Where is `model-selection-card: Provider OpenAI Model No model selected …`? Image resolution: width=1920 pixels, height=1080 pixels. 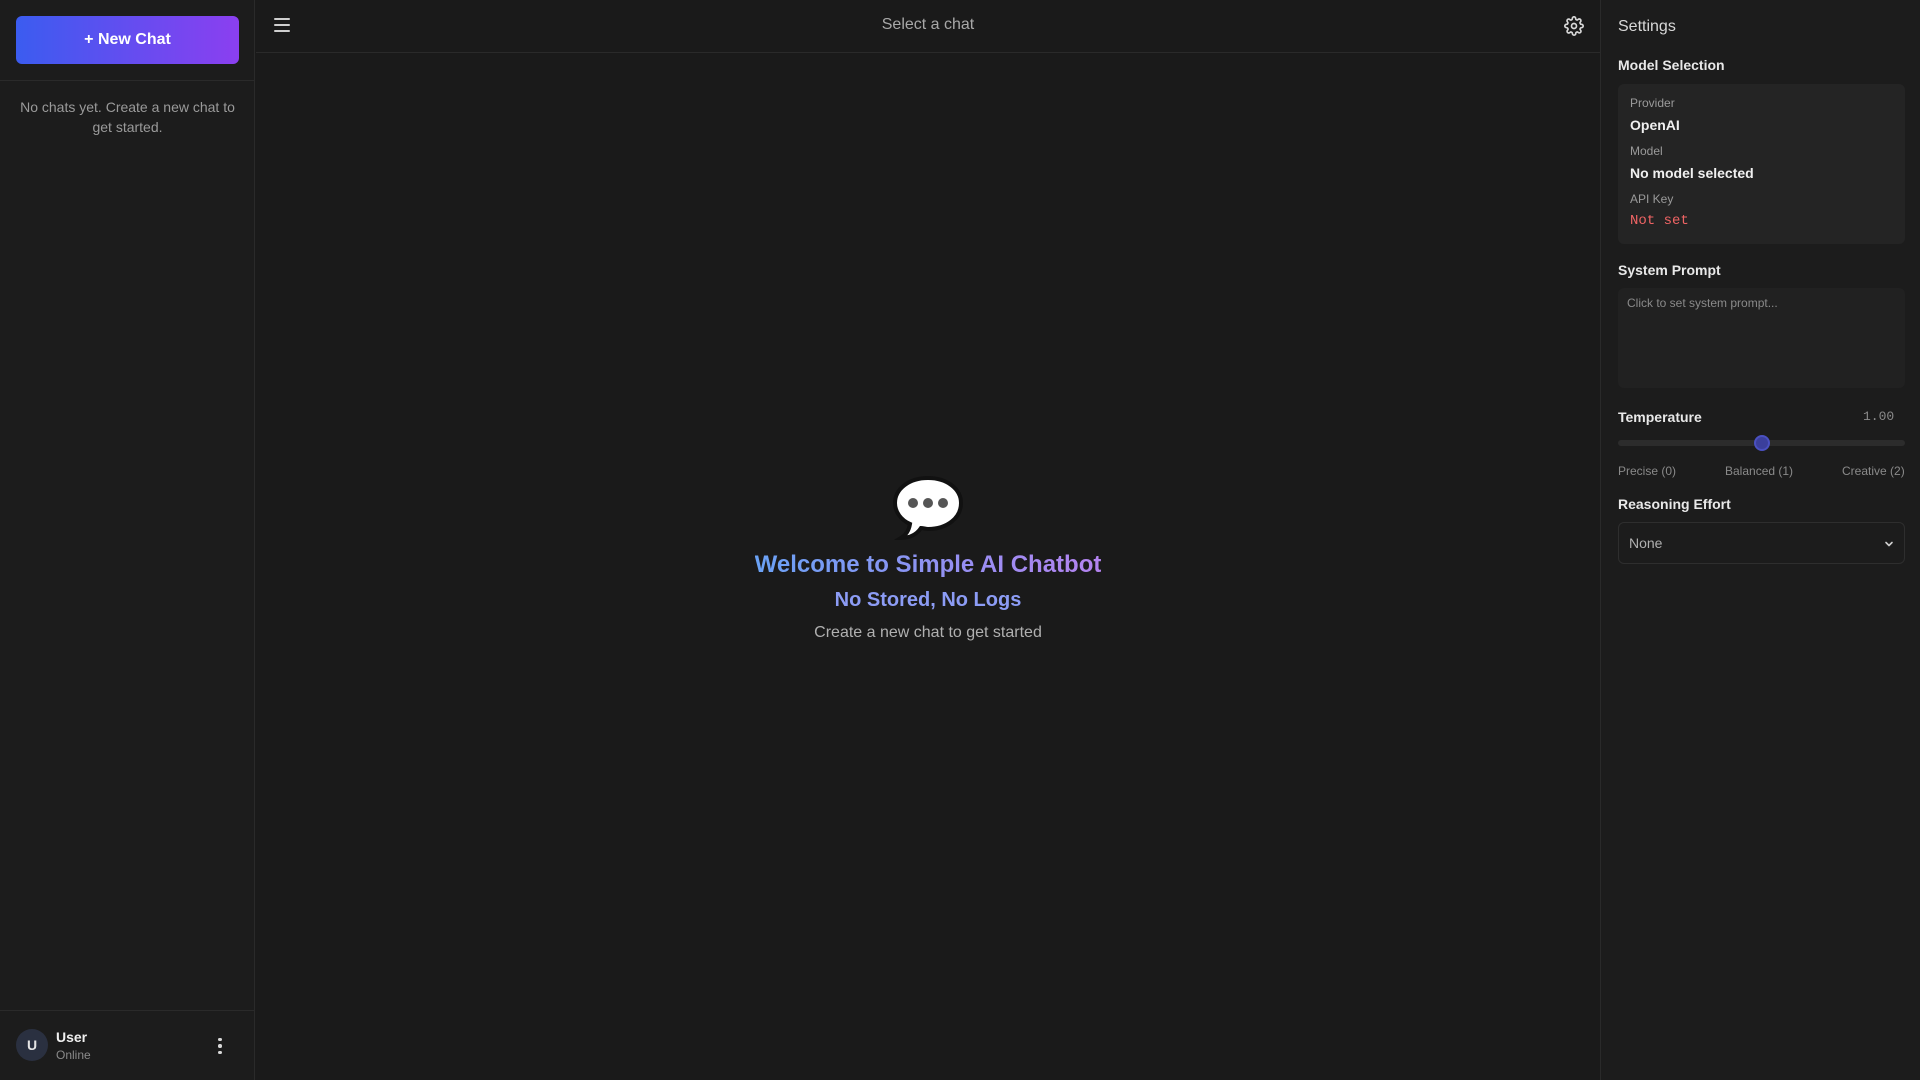
model-selection-card: Provider OpenAI Model No model selected … is located at coordinates (1761, 164).